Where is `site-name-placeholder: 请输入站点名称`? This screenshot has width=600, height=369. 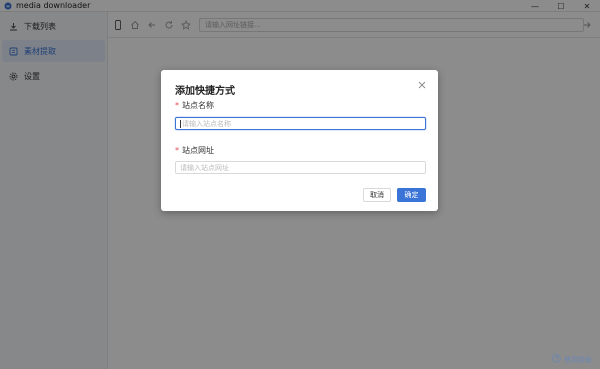
site-name-placeholder: 请输入站点名称 is located at coordinates (206, 123).